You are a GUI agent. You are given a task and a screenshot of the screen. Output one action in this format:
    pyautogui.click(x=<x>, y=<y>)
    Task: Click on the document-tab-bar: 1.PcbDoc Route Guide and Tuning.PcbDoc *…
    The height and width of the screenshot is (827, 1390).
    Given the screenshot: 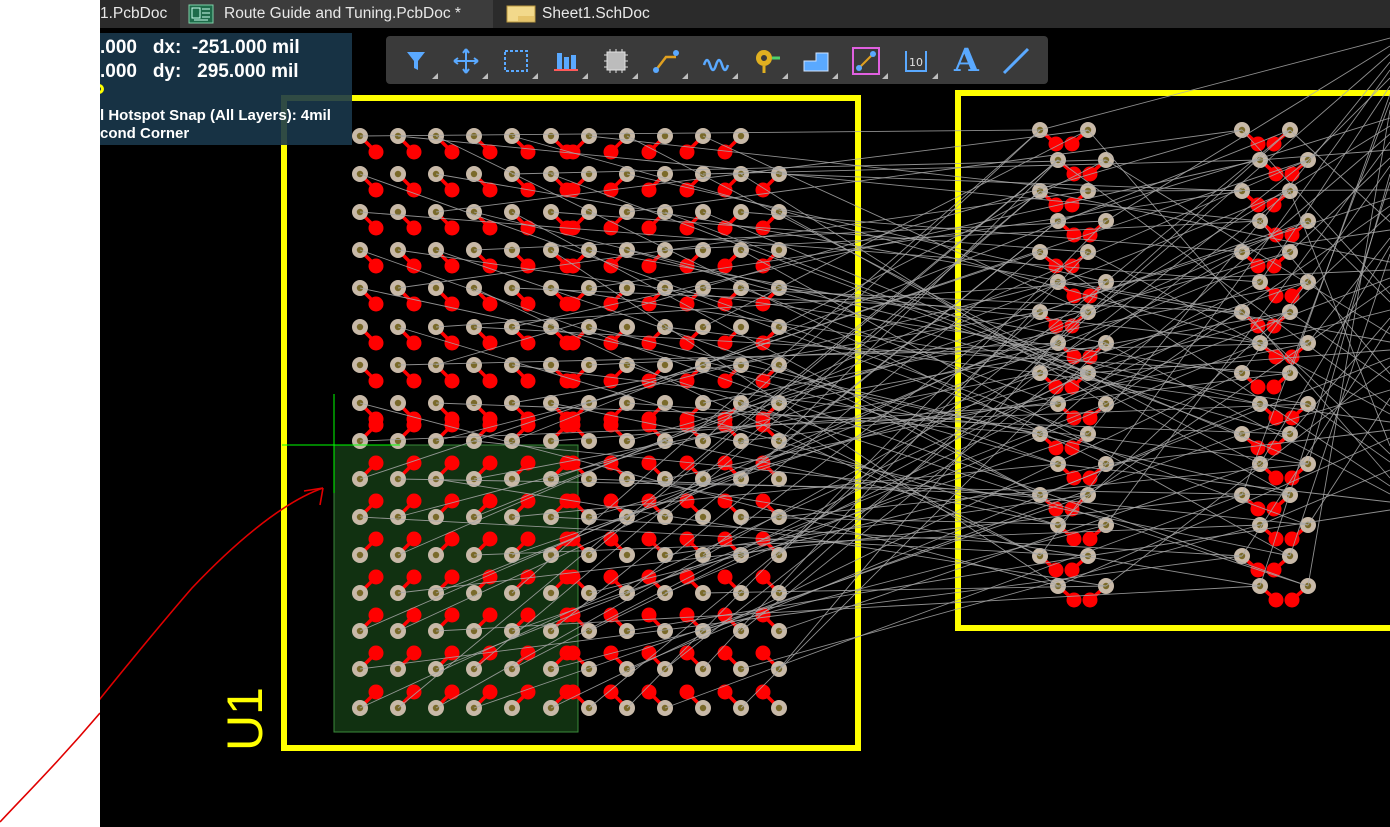 What is the action you would take?
    pyautogui.click(x=745, y=14)
    